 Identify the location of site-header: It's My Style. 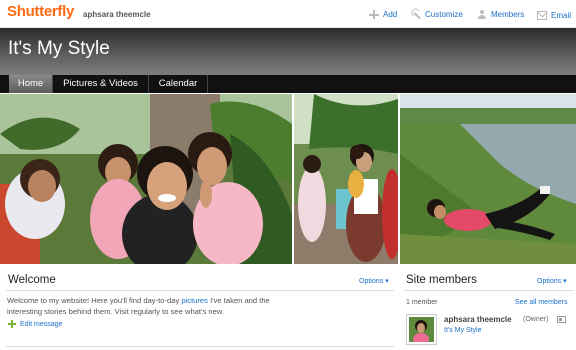
(288, 51).